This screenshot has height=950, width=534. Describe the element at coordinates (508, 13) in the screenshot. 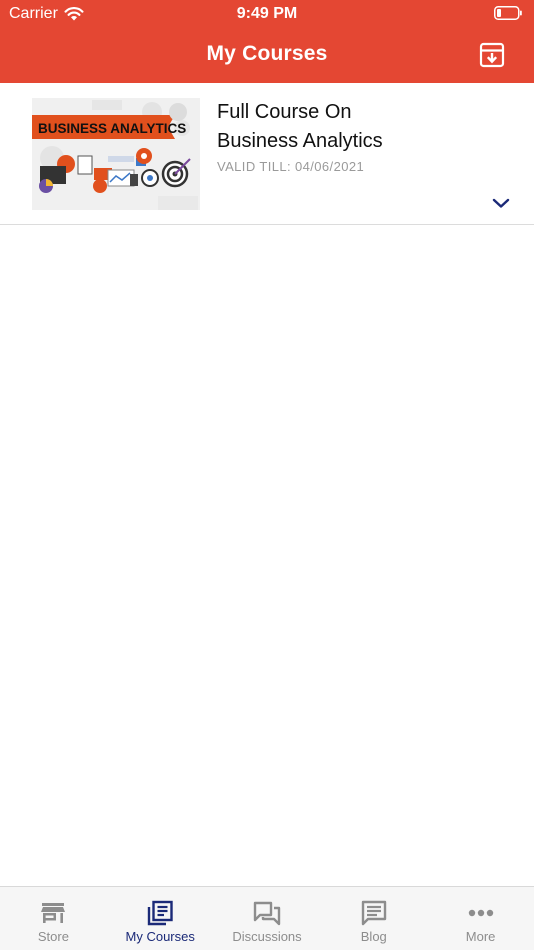

I see `battery-icon` at that location.